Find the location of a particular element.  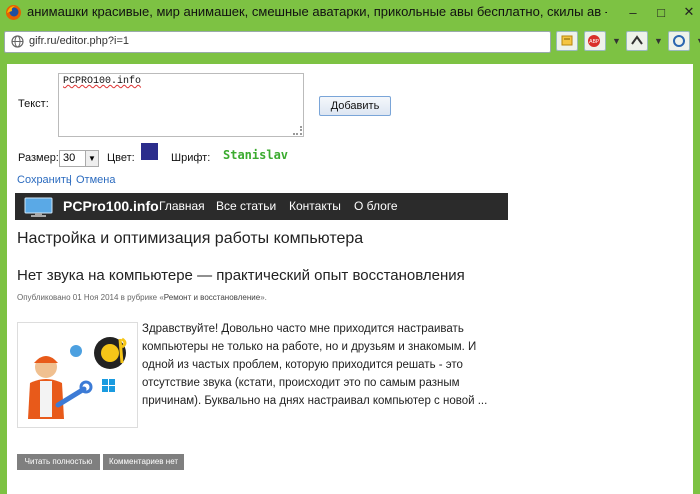

nav-contacts: Контакты is located at coordinates (315, 206).